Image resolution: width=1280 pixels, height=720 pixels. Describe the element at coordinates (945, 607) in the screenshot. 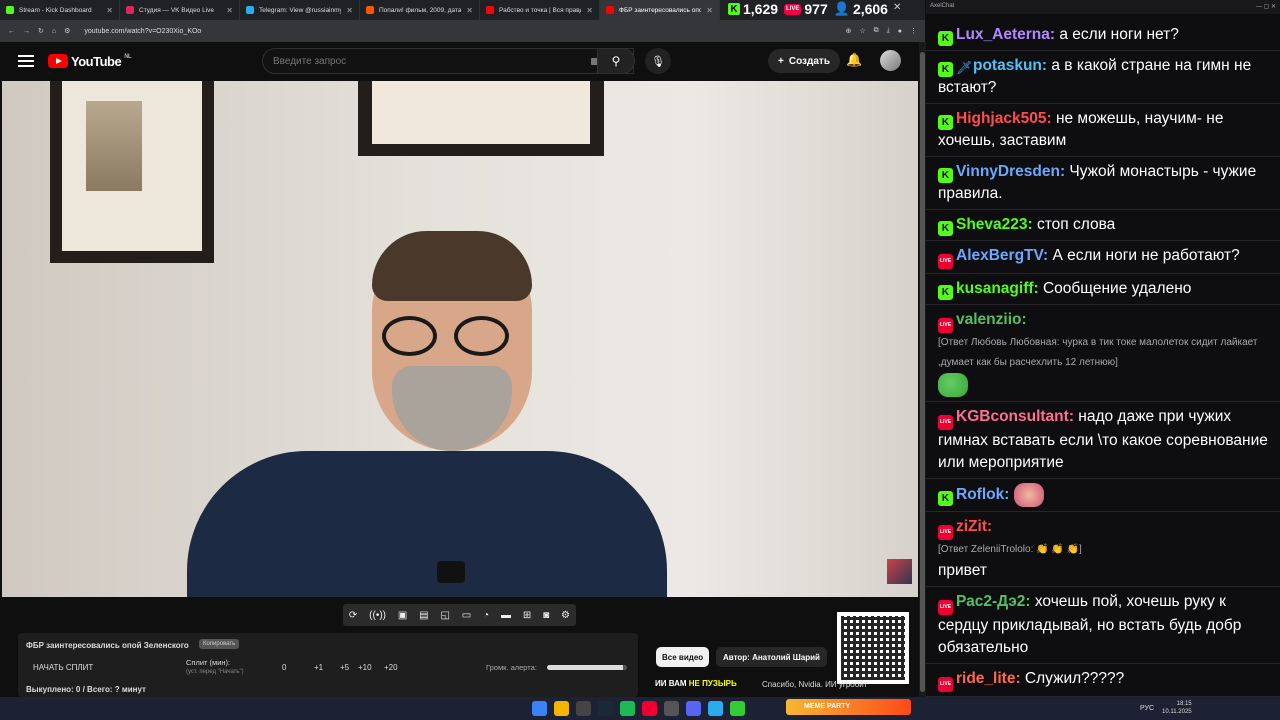

I see `live-badge-icon: LIVE` at that location.